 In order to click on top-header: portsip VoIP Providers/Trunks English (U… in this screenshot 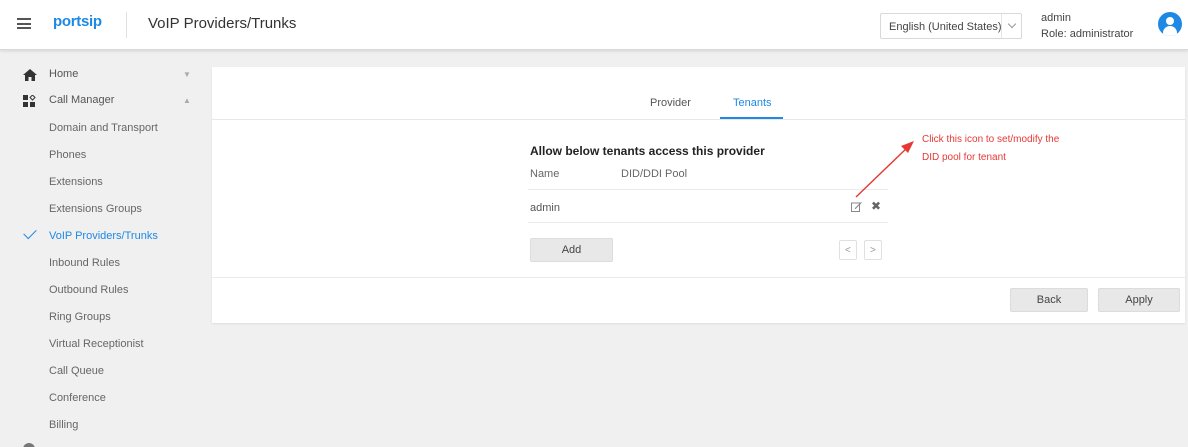, I will do `click(594, 25)`.